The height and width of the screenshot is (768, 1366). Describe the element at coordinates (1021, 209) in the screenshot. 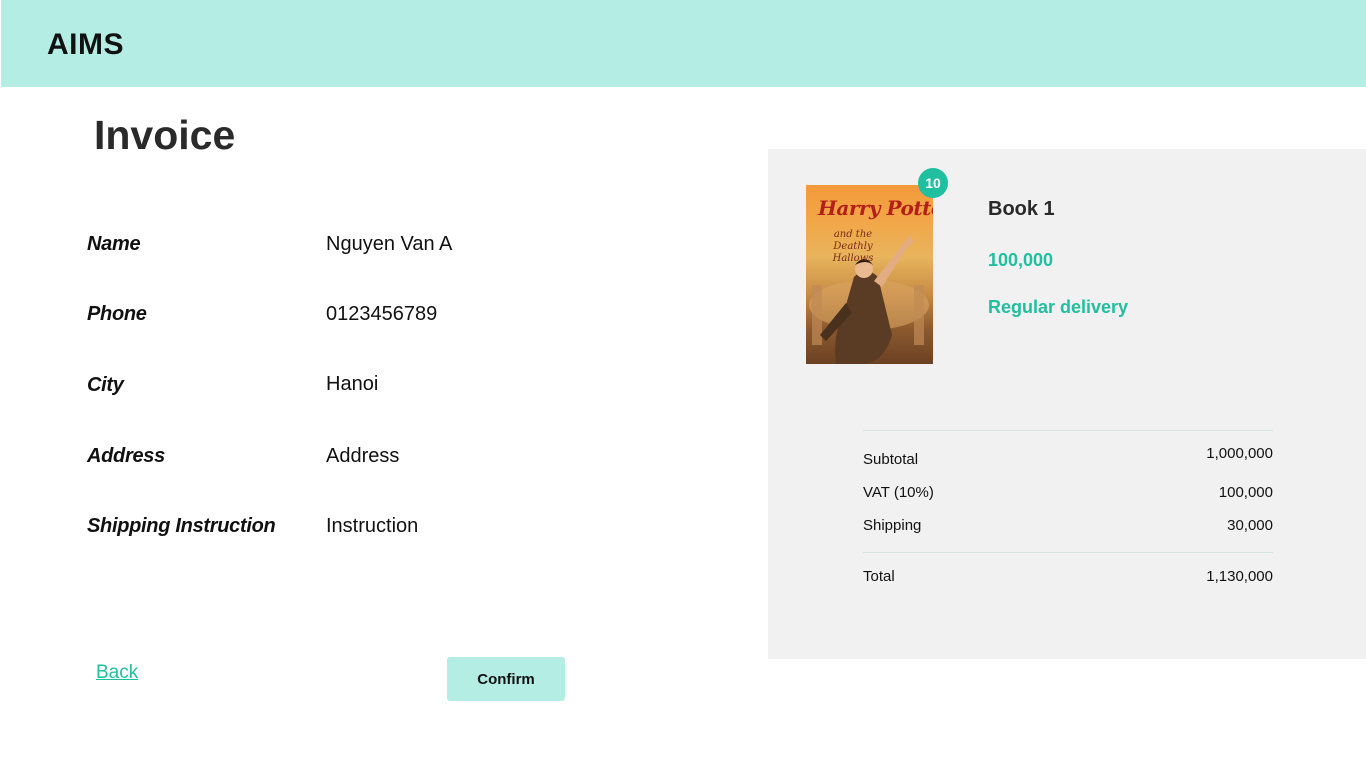

I see `book-name: Book 1` at that location.